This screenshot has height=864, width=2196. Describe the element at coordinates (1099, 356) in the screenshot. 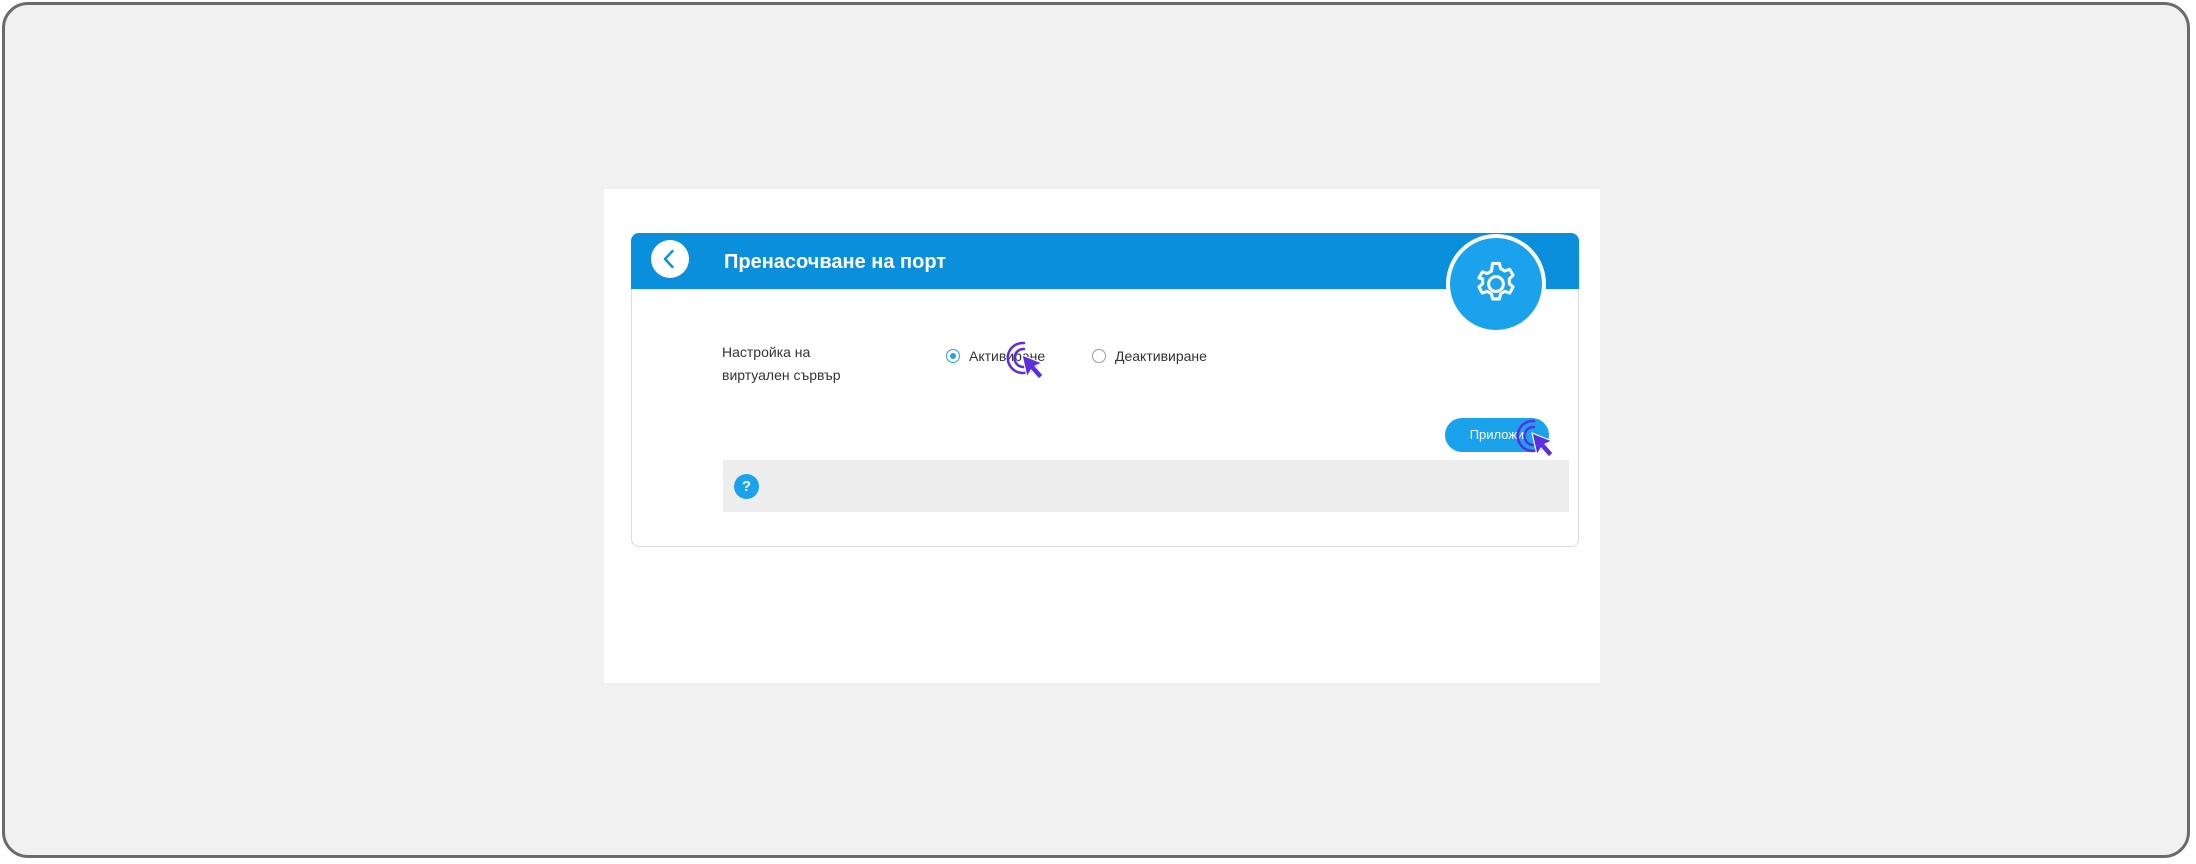

I see `radio-disable-indicator` at that location.